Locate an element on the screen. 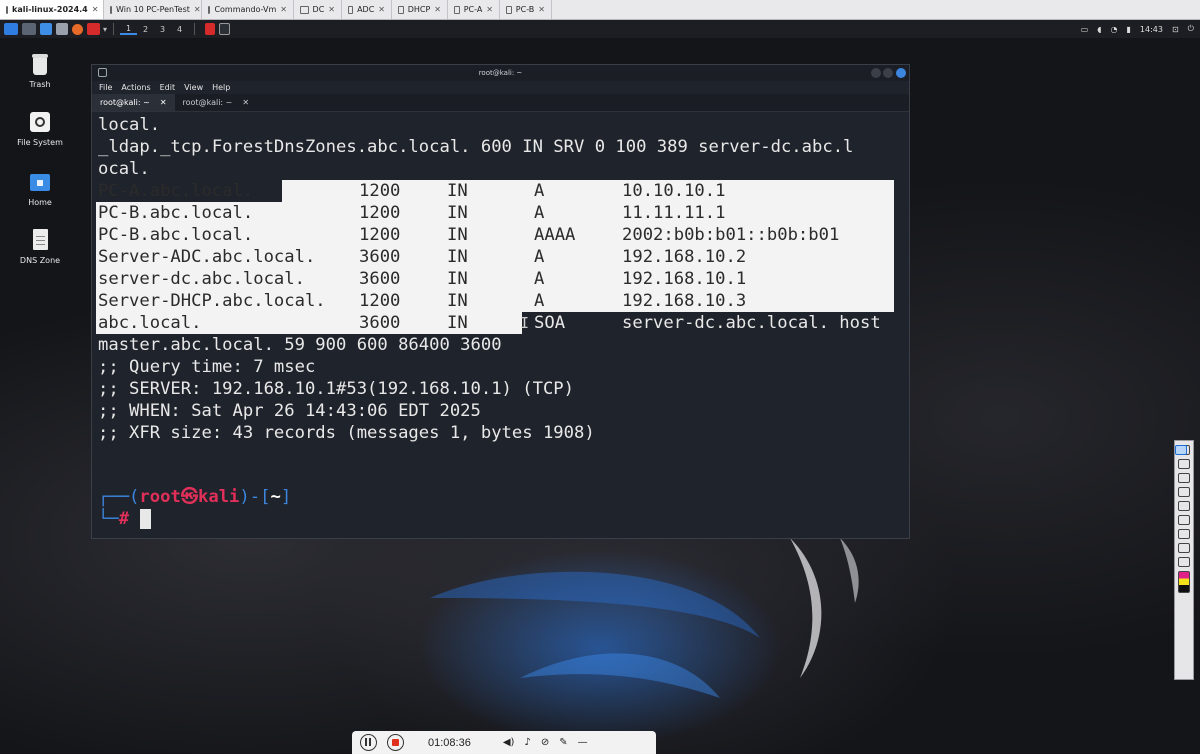 Image resolution: width=1200 pixels, height=754 pixels. app-launcher-icon is located at coordinates (93, 29).